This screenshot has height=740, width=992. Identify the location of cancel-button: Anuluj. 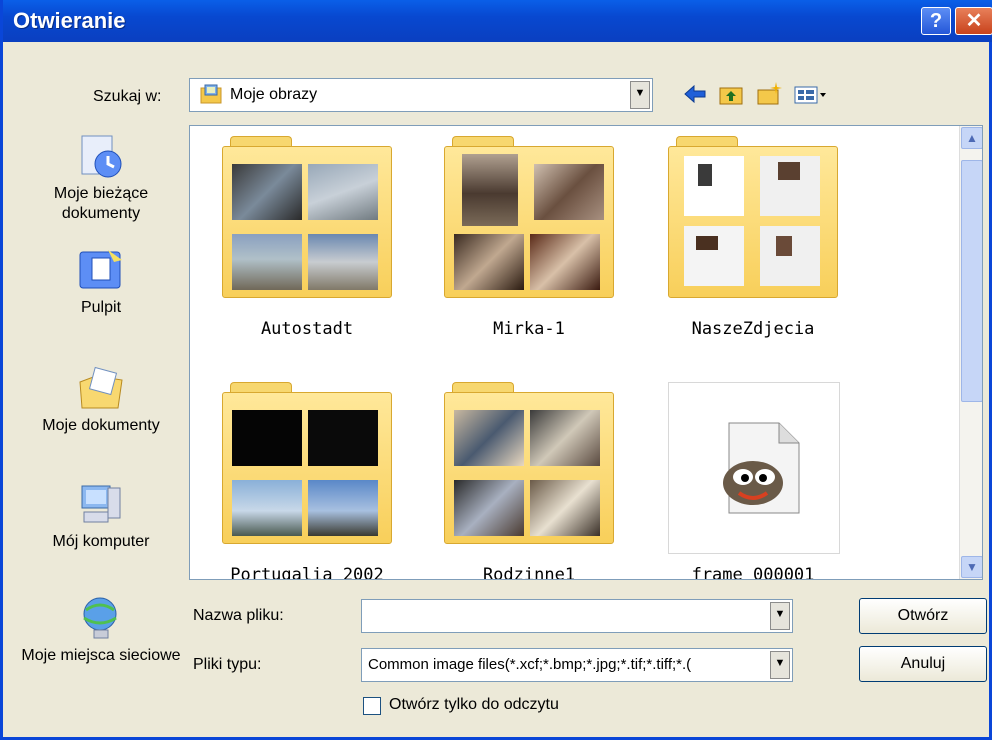
(923, 664).